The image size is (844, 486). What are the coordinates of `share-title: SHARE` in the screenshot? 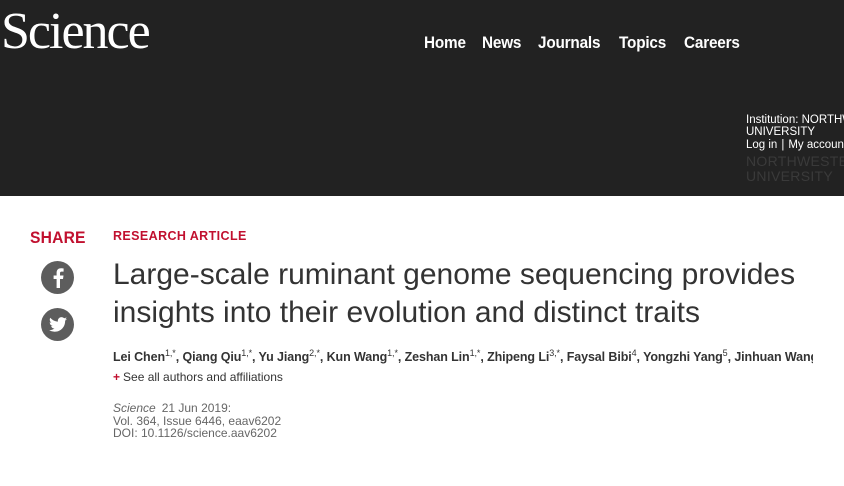 It's located at (58, 237).